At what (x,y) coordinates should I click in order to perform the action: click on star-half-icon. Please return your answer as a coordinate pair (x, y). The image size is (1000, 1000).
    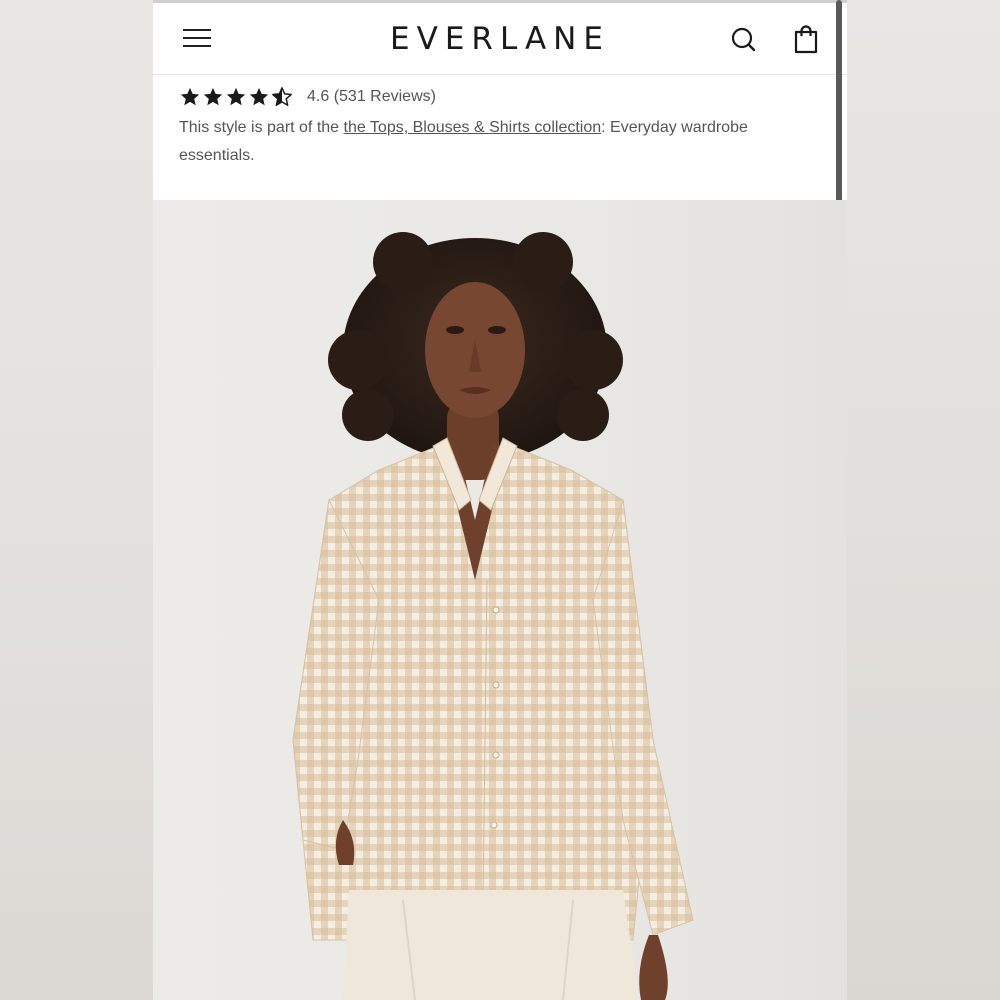
    Looking at the image, I should click on (282, 96).